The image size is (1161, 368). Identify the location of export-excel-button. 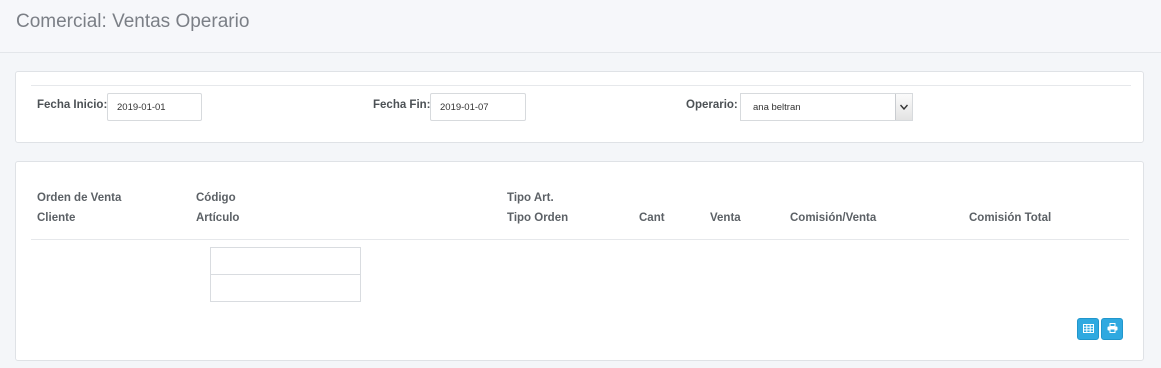
(1088, 329).